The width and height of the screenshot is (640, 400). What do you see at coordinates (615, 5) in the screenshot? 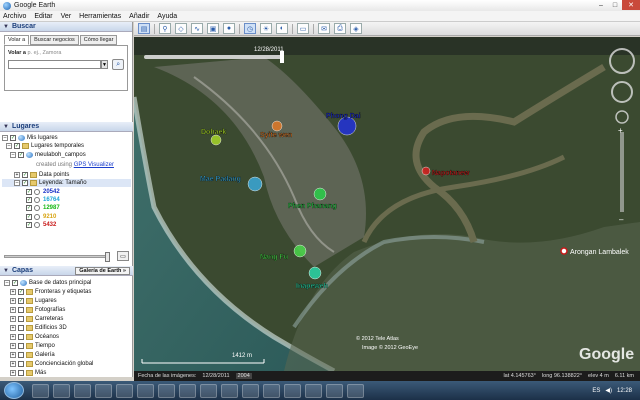
I see `maximize-button: □` at bounding box center [615, 5].